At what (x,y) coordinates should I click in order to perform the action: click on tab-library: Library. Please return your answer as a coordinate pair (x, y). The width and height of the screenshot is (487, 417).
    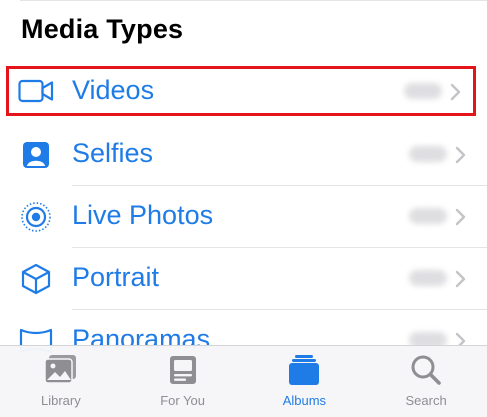
    Looking at the image, I should click on (61, 381).